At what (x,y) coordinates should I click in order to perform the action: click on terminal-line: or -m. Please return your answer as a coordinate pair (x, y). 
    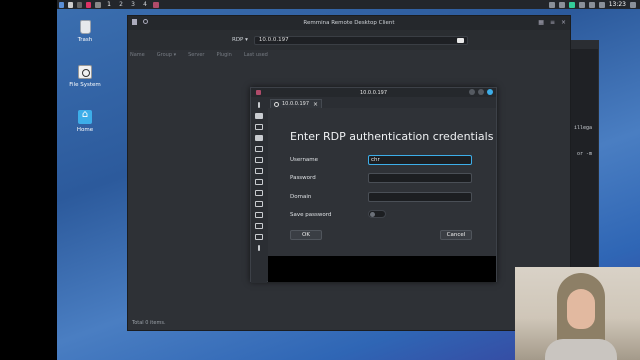
    Looking at the image, I should click on (584, 154).